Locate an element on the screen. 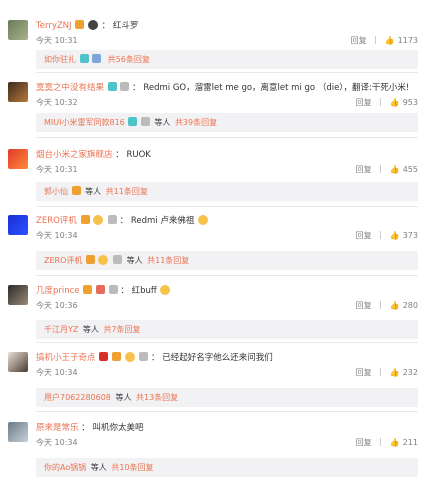  reply-count-link: 共39条回复 is located at coordinates (196, 122).